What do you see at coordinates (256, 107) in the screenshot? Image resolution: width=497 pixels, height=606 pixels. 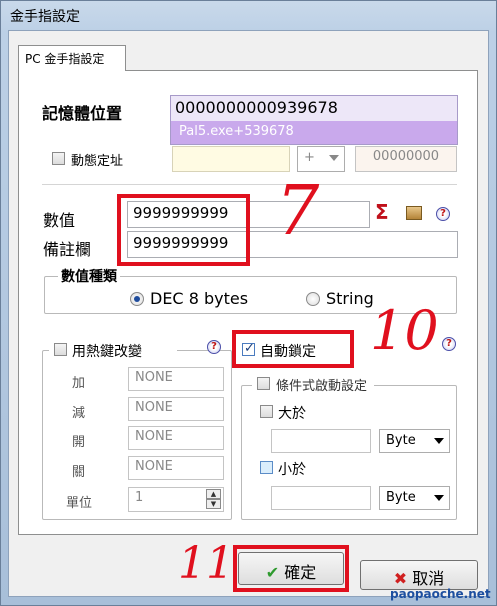 I see `memory-address-value: 0000000000939678` at bounding box center [256, 107].